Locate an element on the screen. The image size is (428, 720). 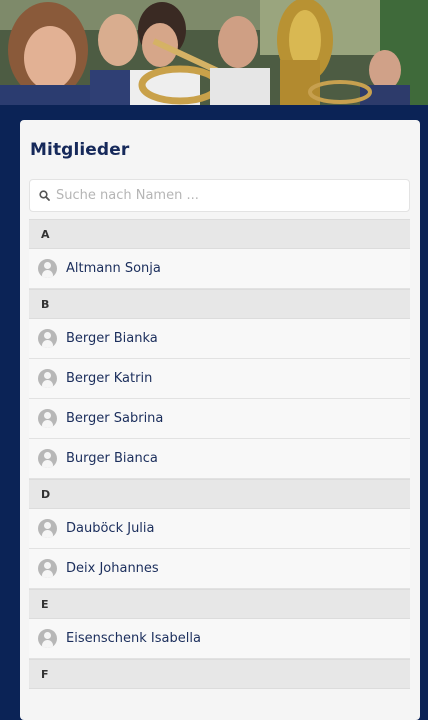
group-header-b: B is located at coordinates (219, 304).